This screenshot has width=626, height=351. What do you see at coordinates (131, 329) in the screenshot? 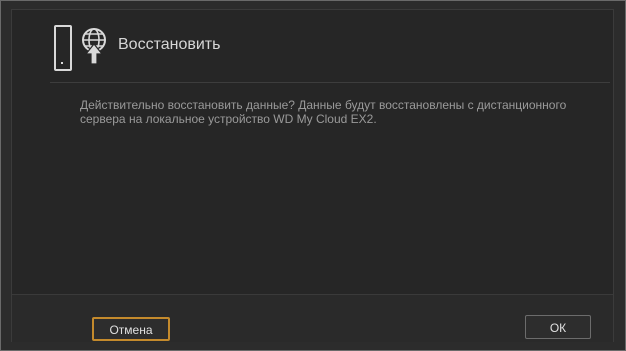
I see `cancel-button: Отмена` at bounding box center [131, 329].